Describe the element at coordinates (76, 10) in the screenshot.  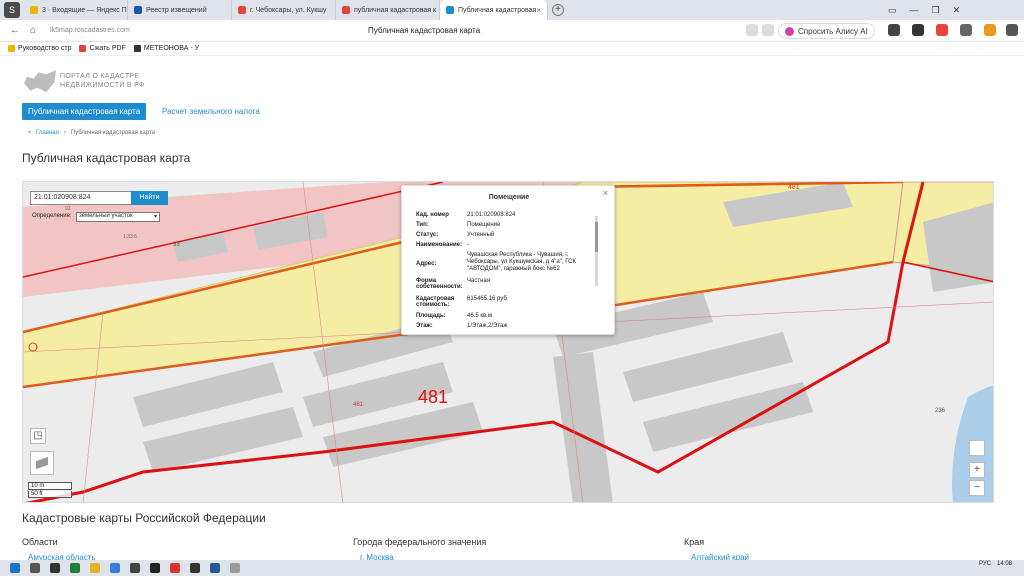
I see `tab-mail: 3 · Входящие — Яндекс П` at that location.